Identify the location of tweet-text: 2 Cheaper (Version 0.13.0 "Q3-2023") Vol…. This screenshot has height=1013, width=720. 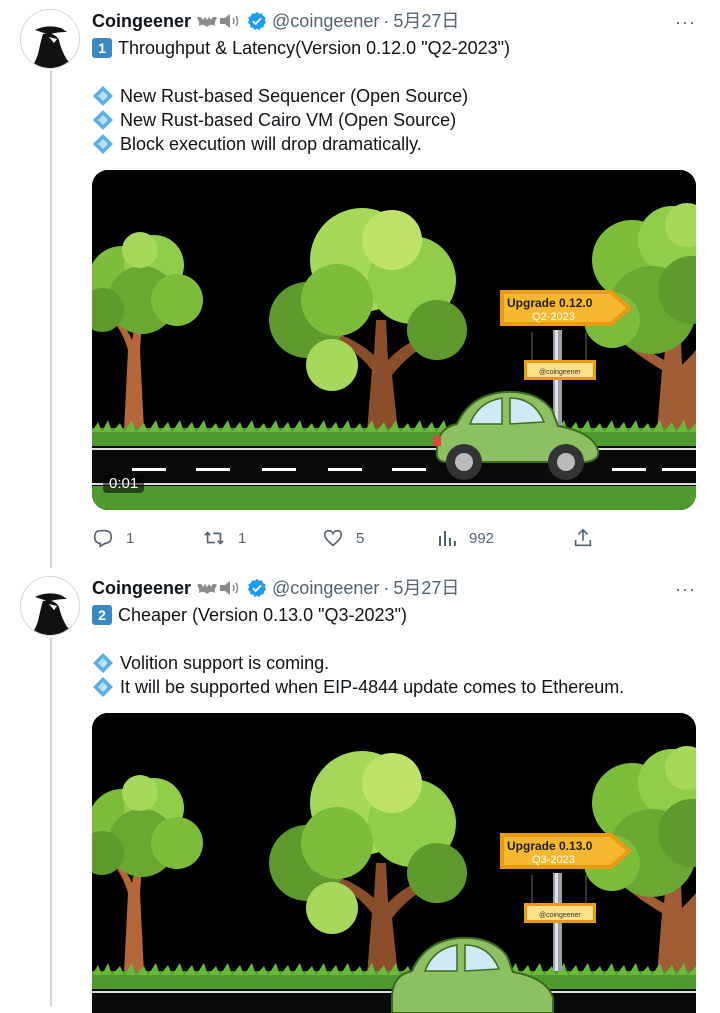
(358, 651).